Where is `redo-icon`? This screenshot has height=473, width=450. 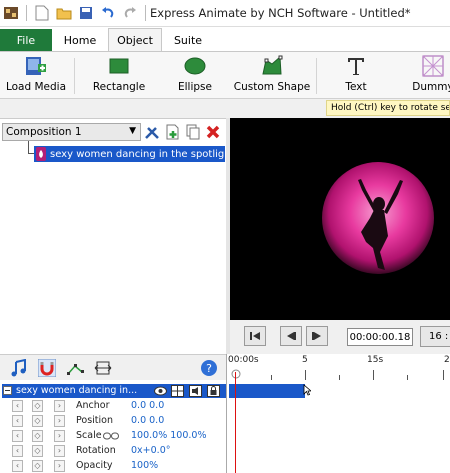 redo-icon is located at coordinates (130, 13).